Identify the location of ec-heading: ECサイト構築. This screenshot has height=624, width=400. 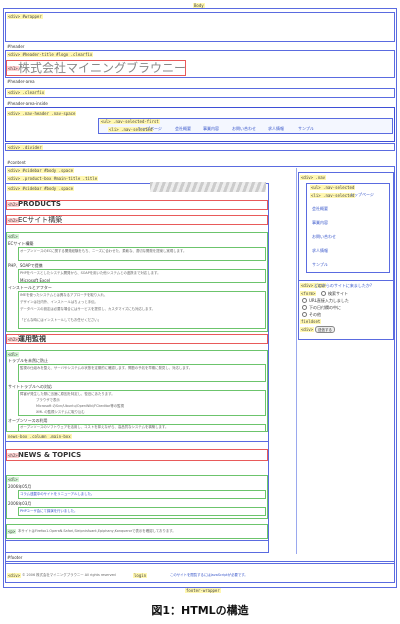
(40, 220).